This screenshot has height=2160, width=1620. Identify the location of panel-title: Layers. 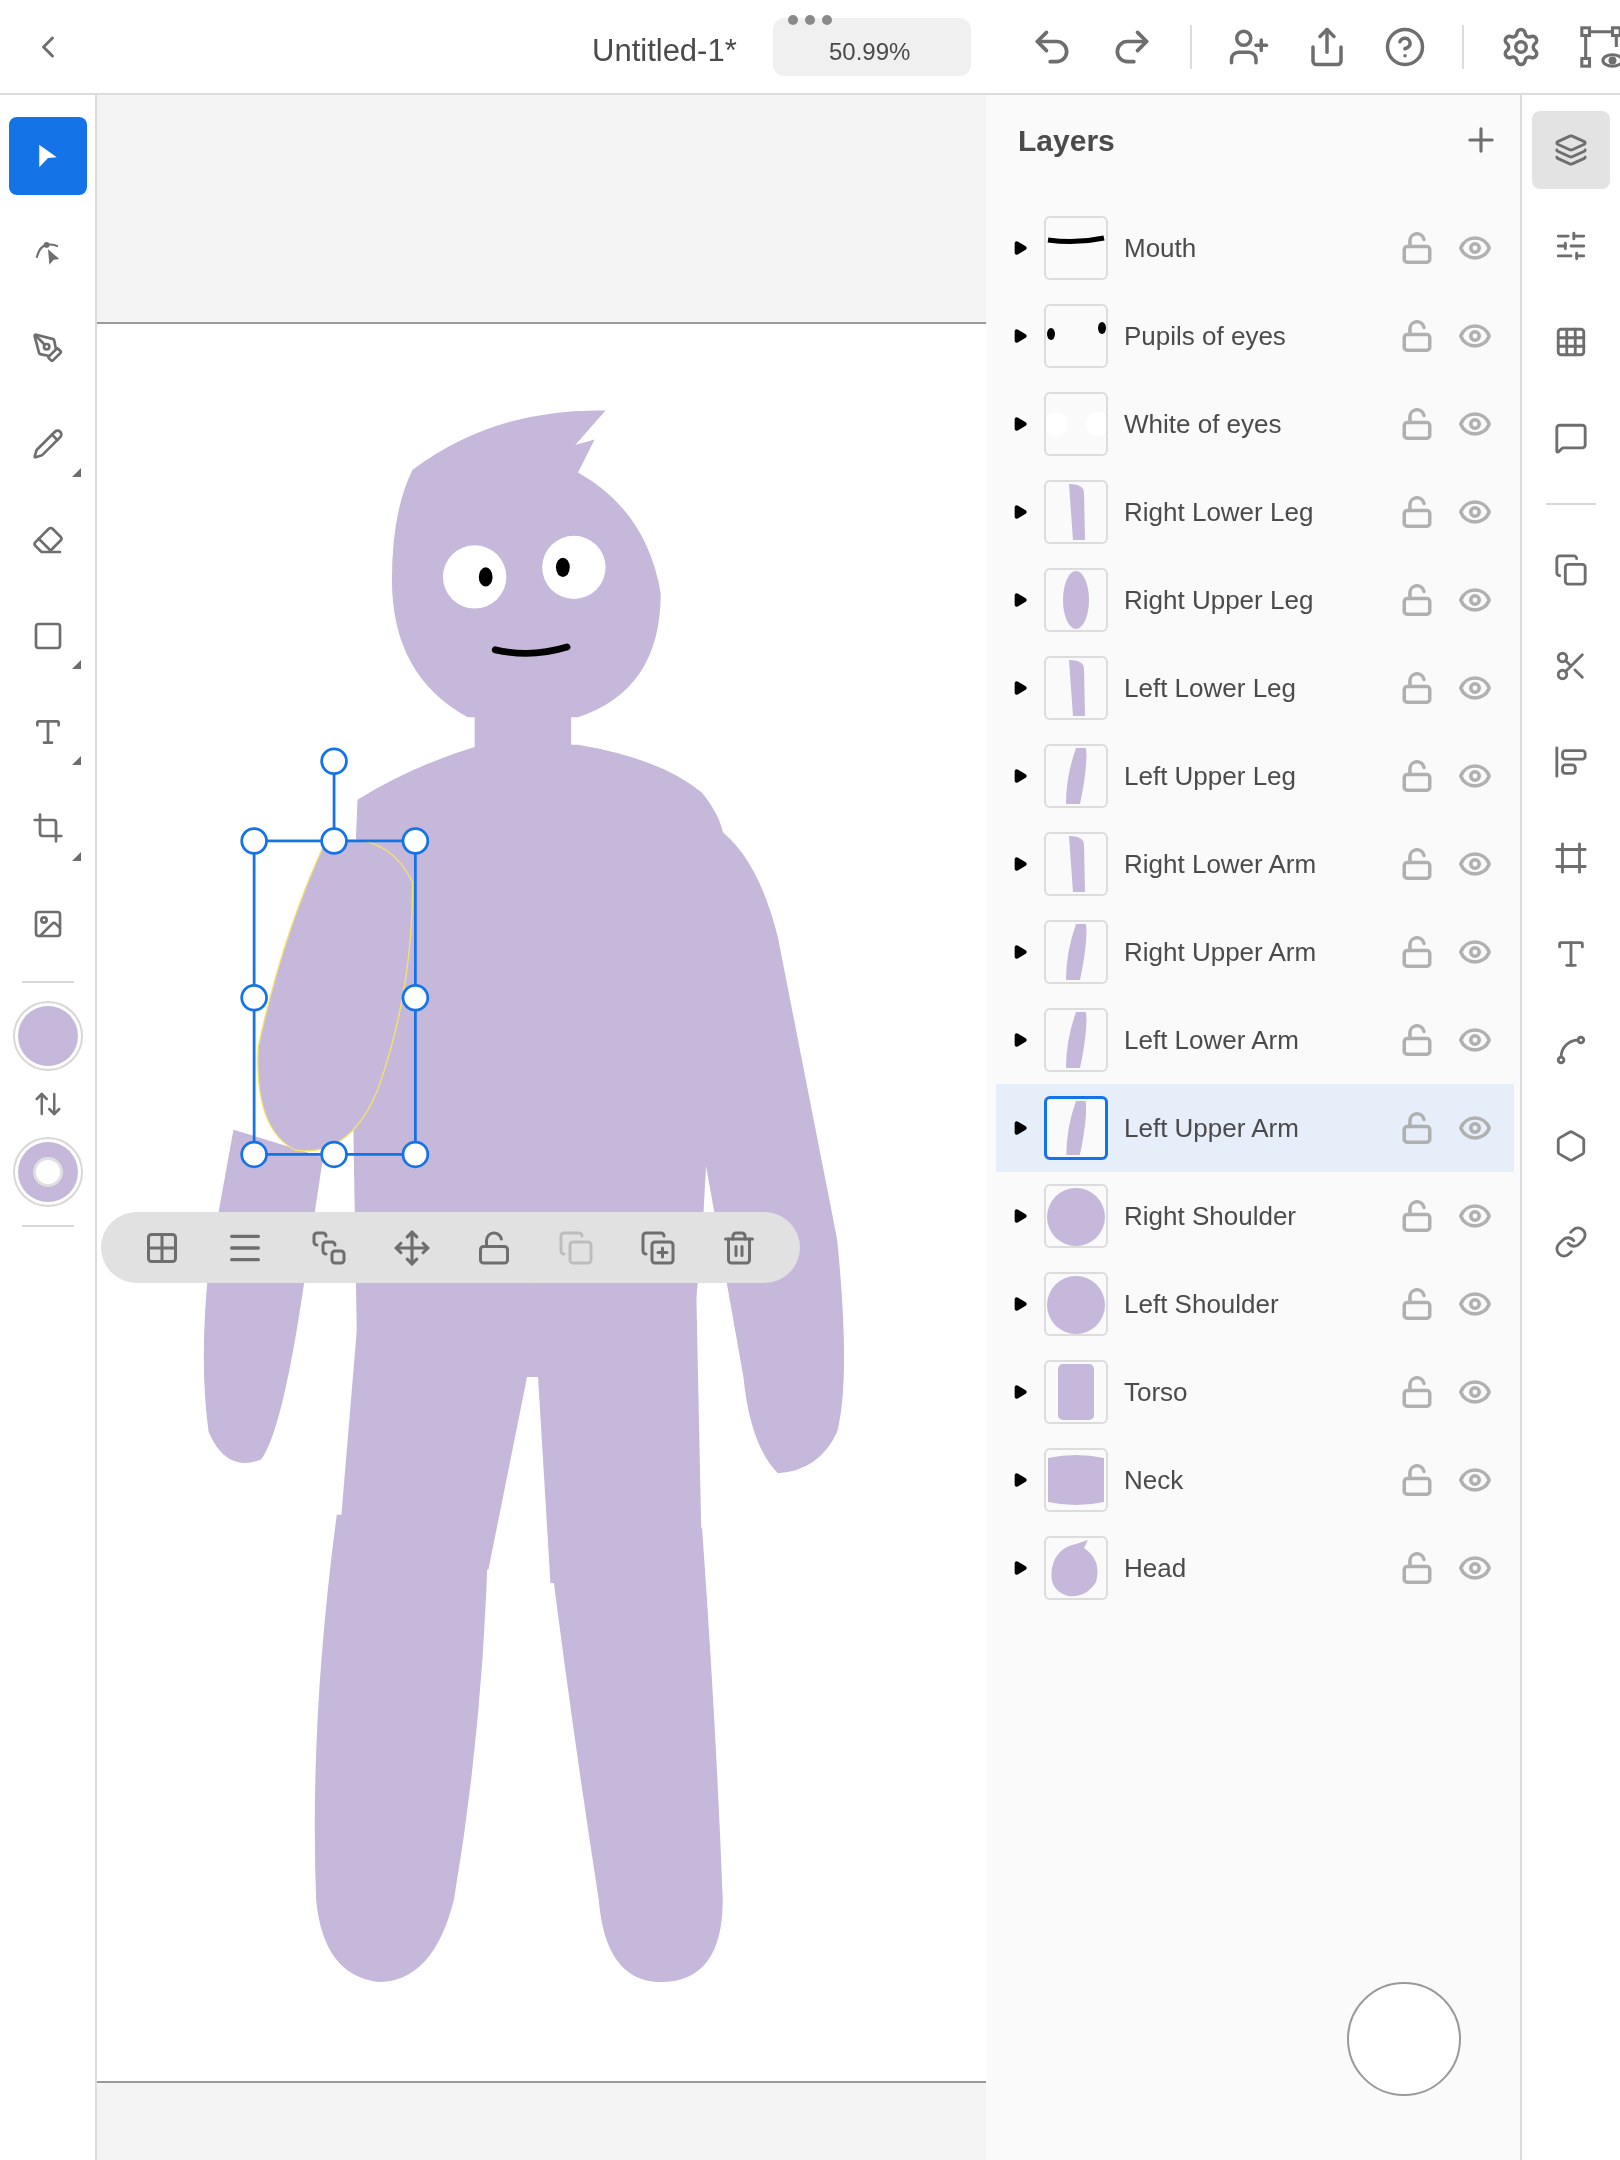
(1066, 140).